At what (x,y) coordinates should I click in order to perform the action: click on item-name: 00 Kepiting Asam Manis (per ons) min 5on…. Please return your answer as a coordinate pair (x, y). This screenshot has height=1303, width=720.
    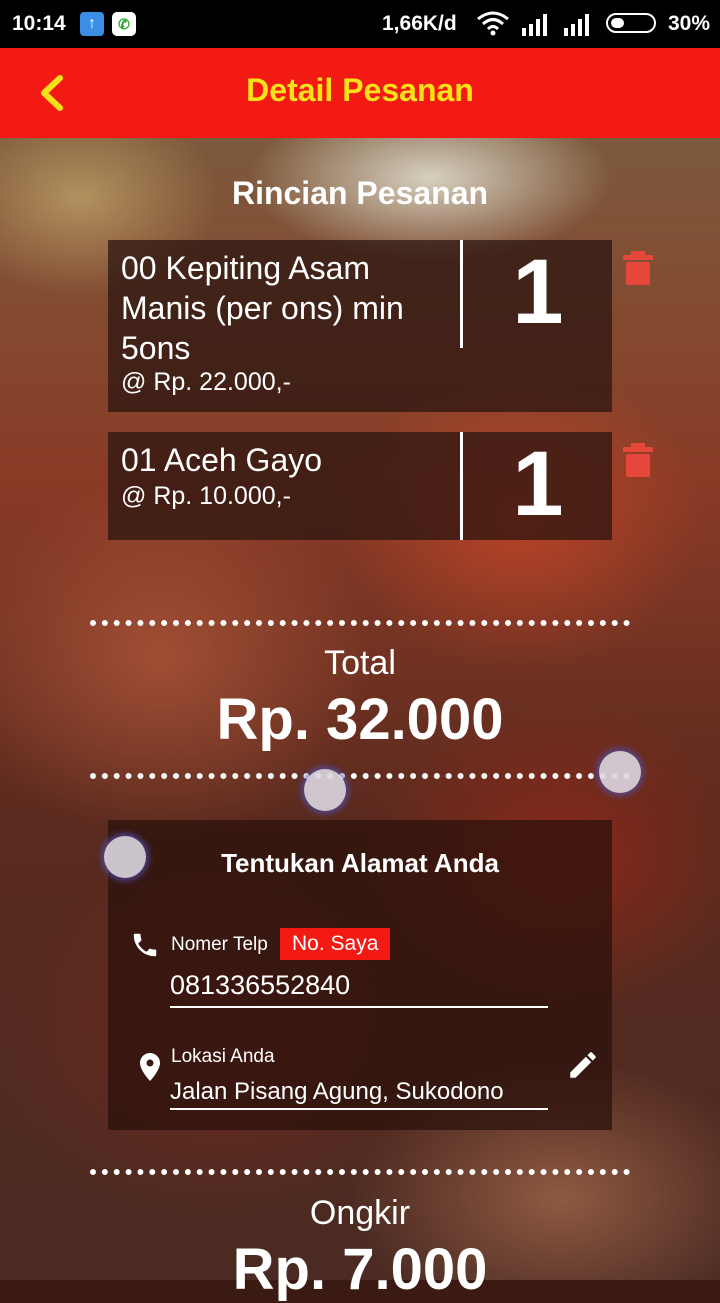
    Looking at the image, I should click on (262, 308).